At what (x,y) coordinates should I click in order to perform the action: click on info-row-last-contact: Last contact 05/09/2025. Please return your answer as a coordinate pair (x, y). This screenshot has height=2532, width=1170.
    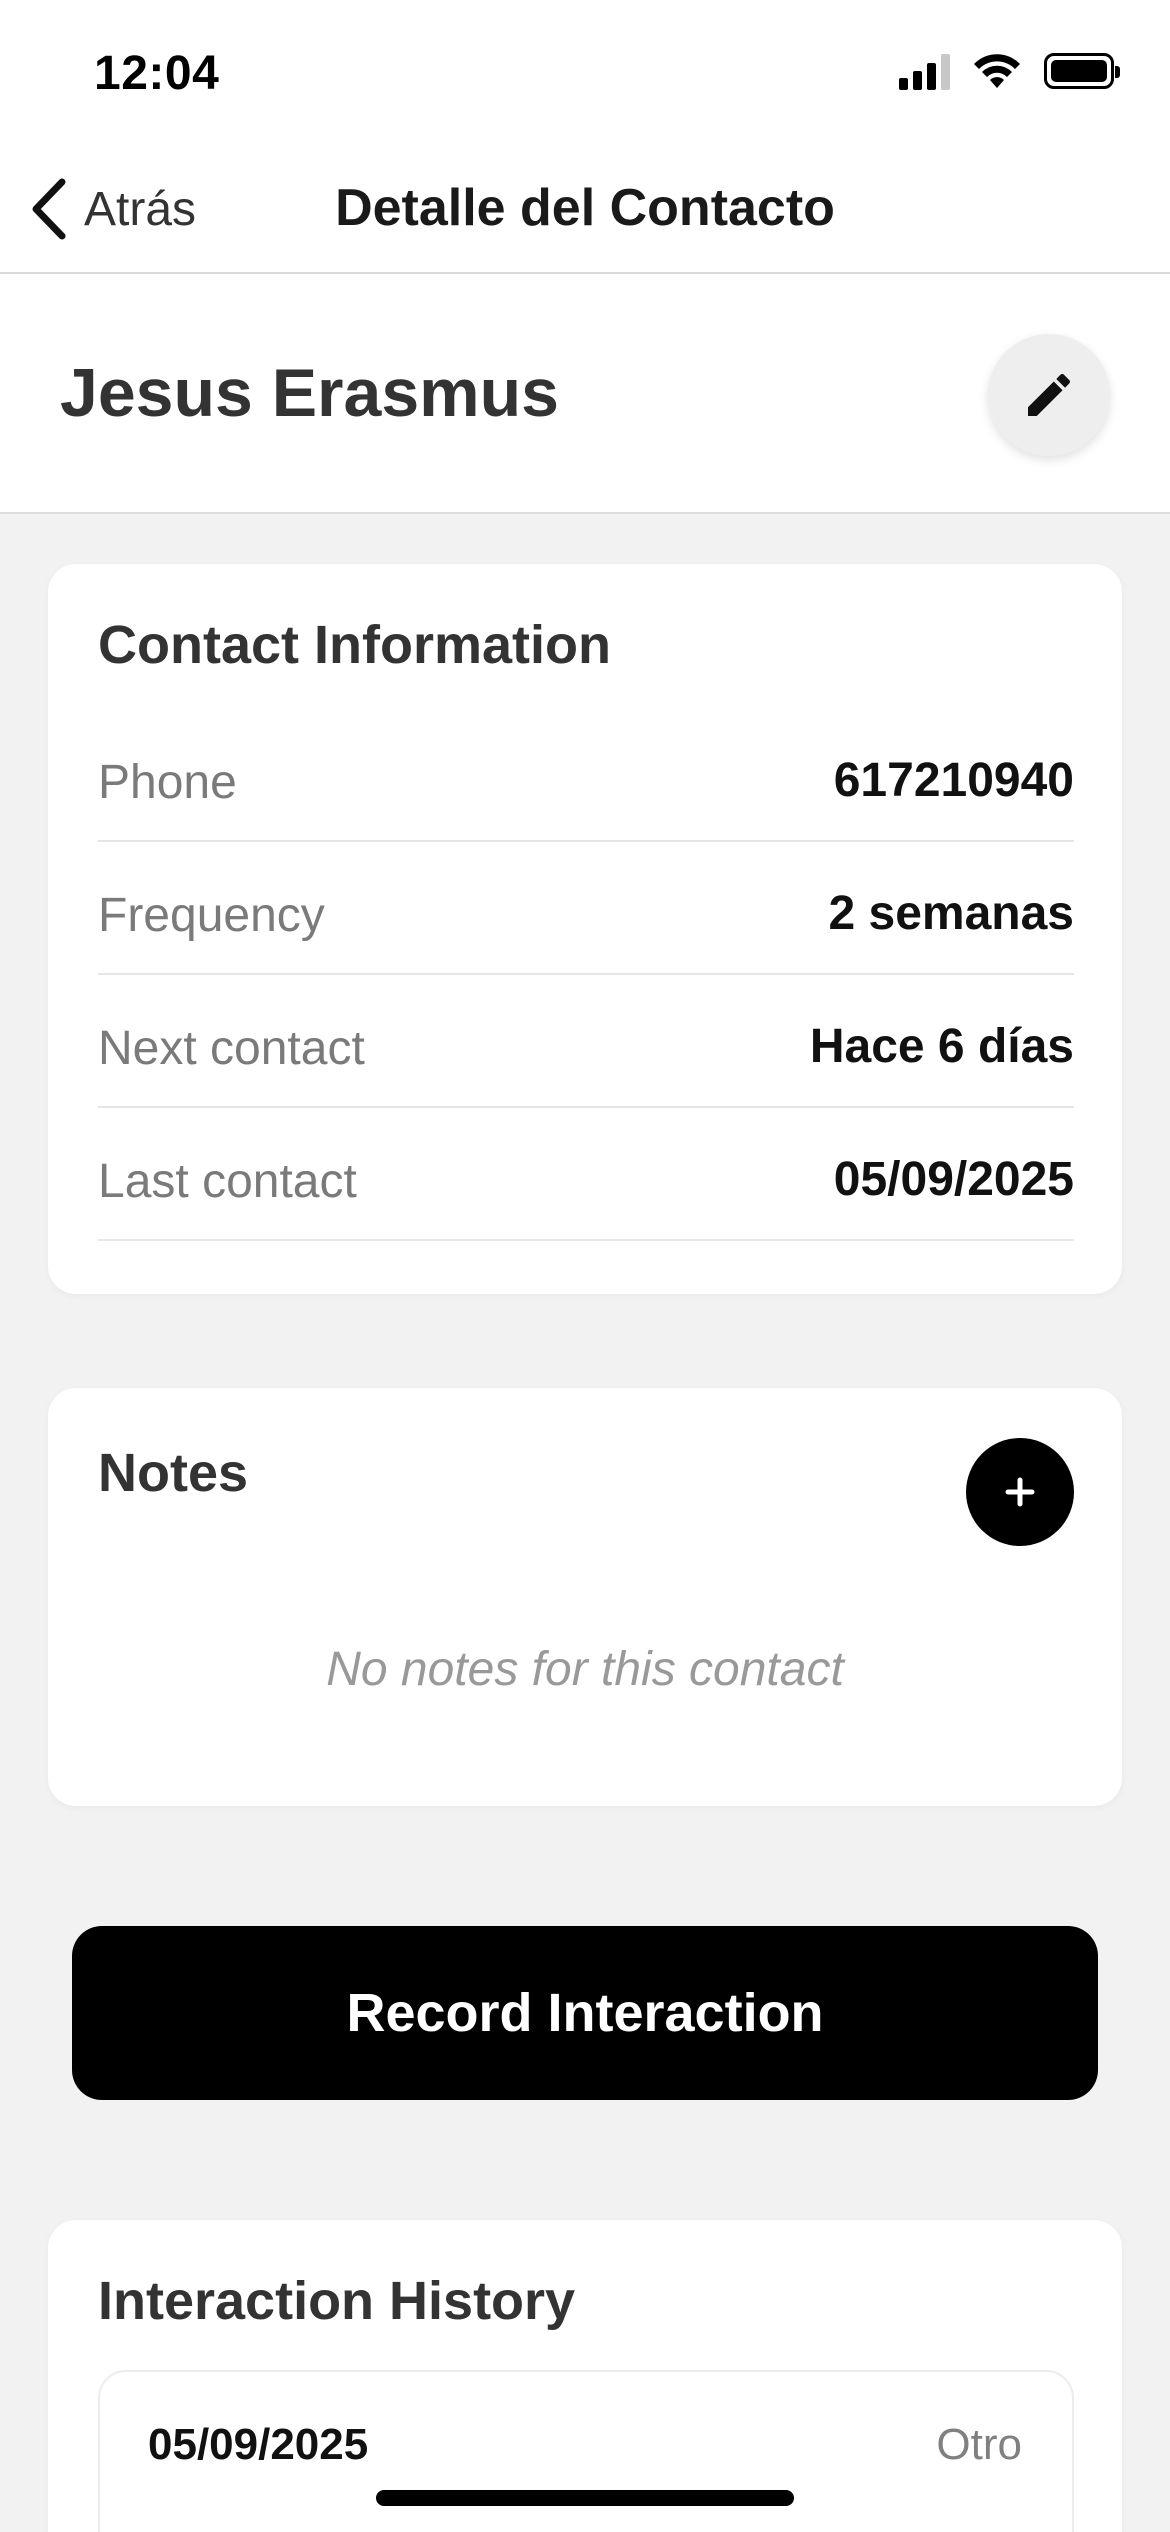
    Looking at the image, I should click on (586, 1174).